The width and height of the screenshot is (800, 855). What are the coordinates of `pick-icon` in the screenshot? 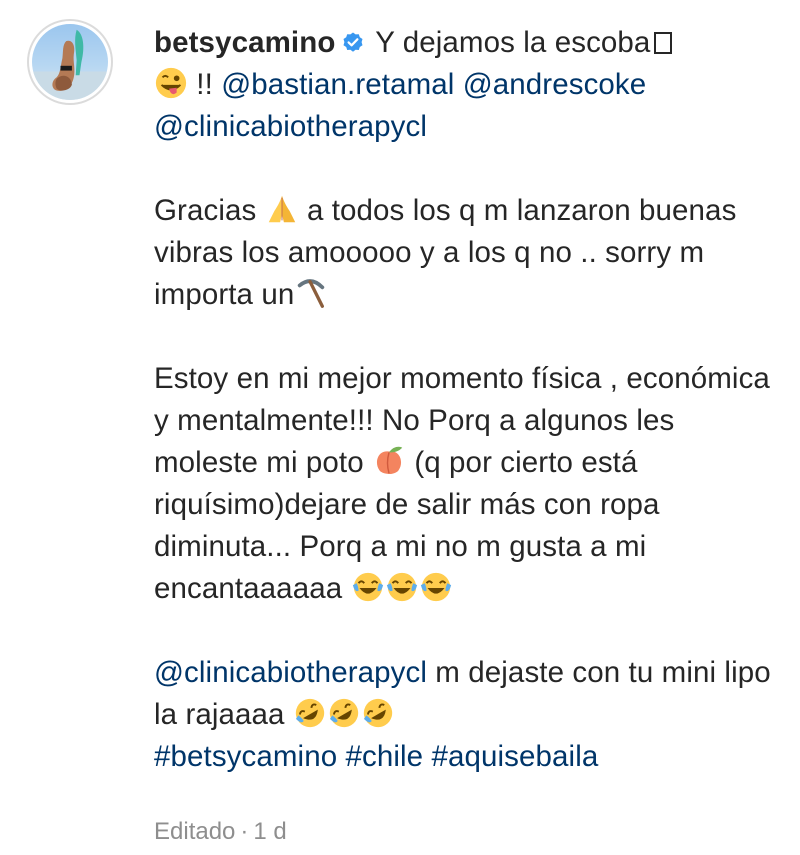 It's located at (311, 293).